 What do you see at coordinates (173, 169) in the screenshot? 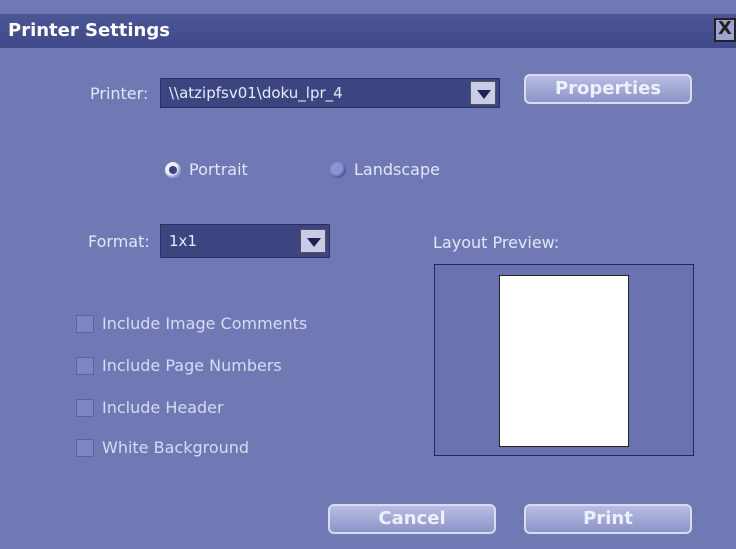
I see `radio-checked-icon` at bounding box center [173, 169].